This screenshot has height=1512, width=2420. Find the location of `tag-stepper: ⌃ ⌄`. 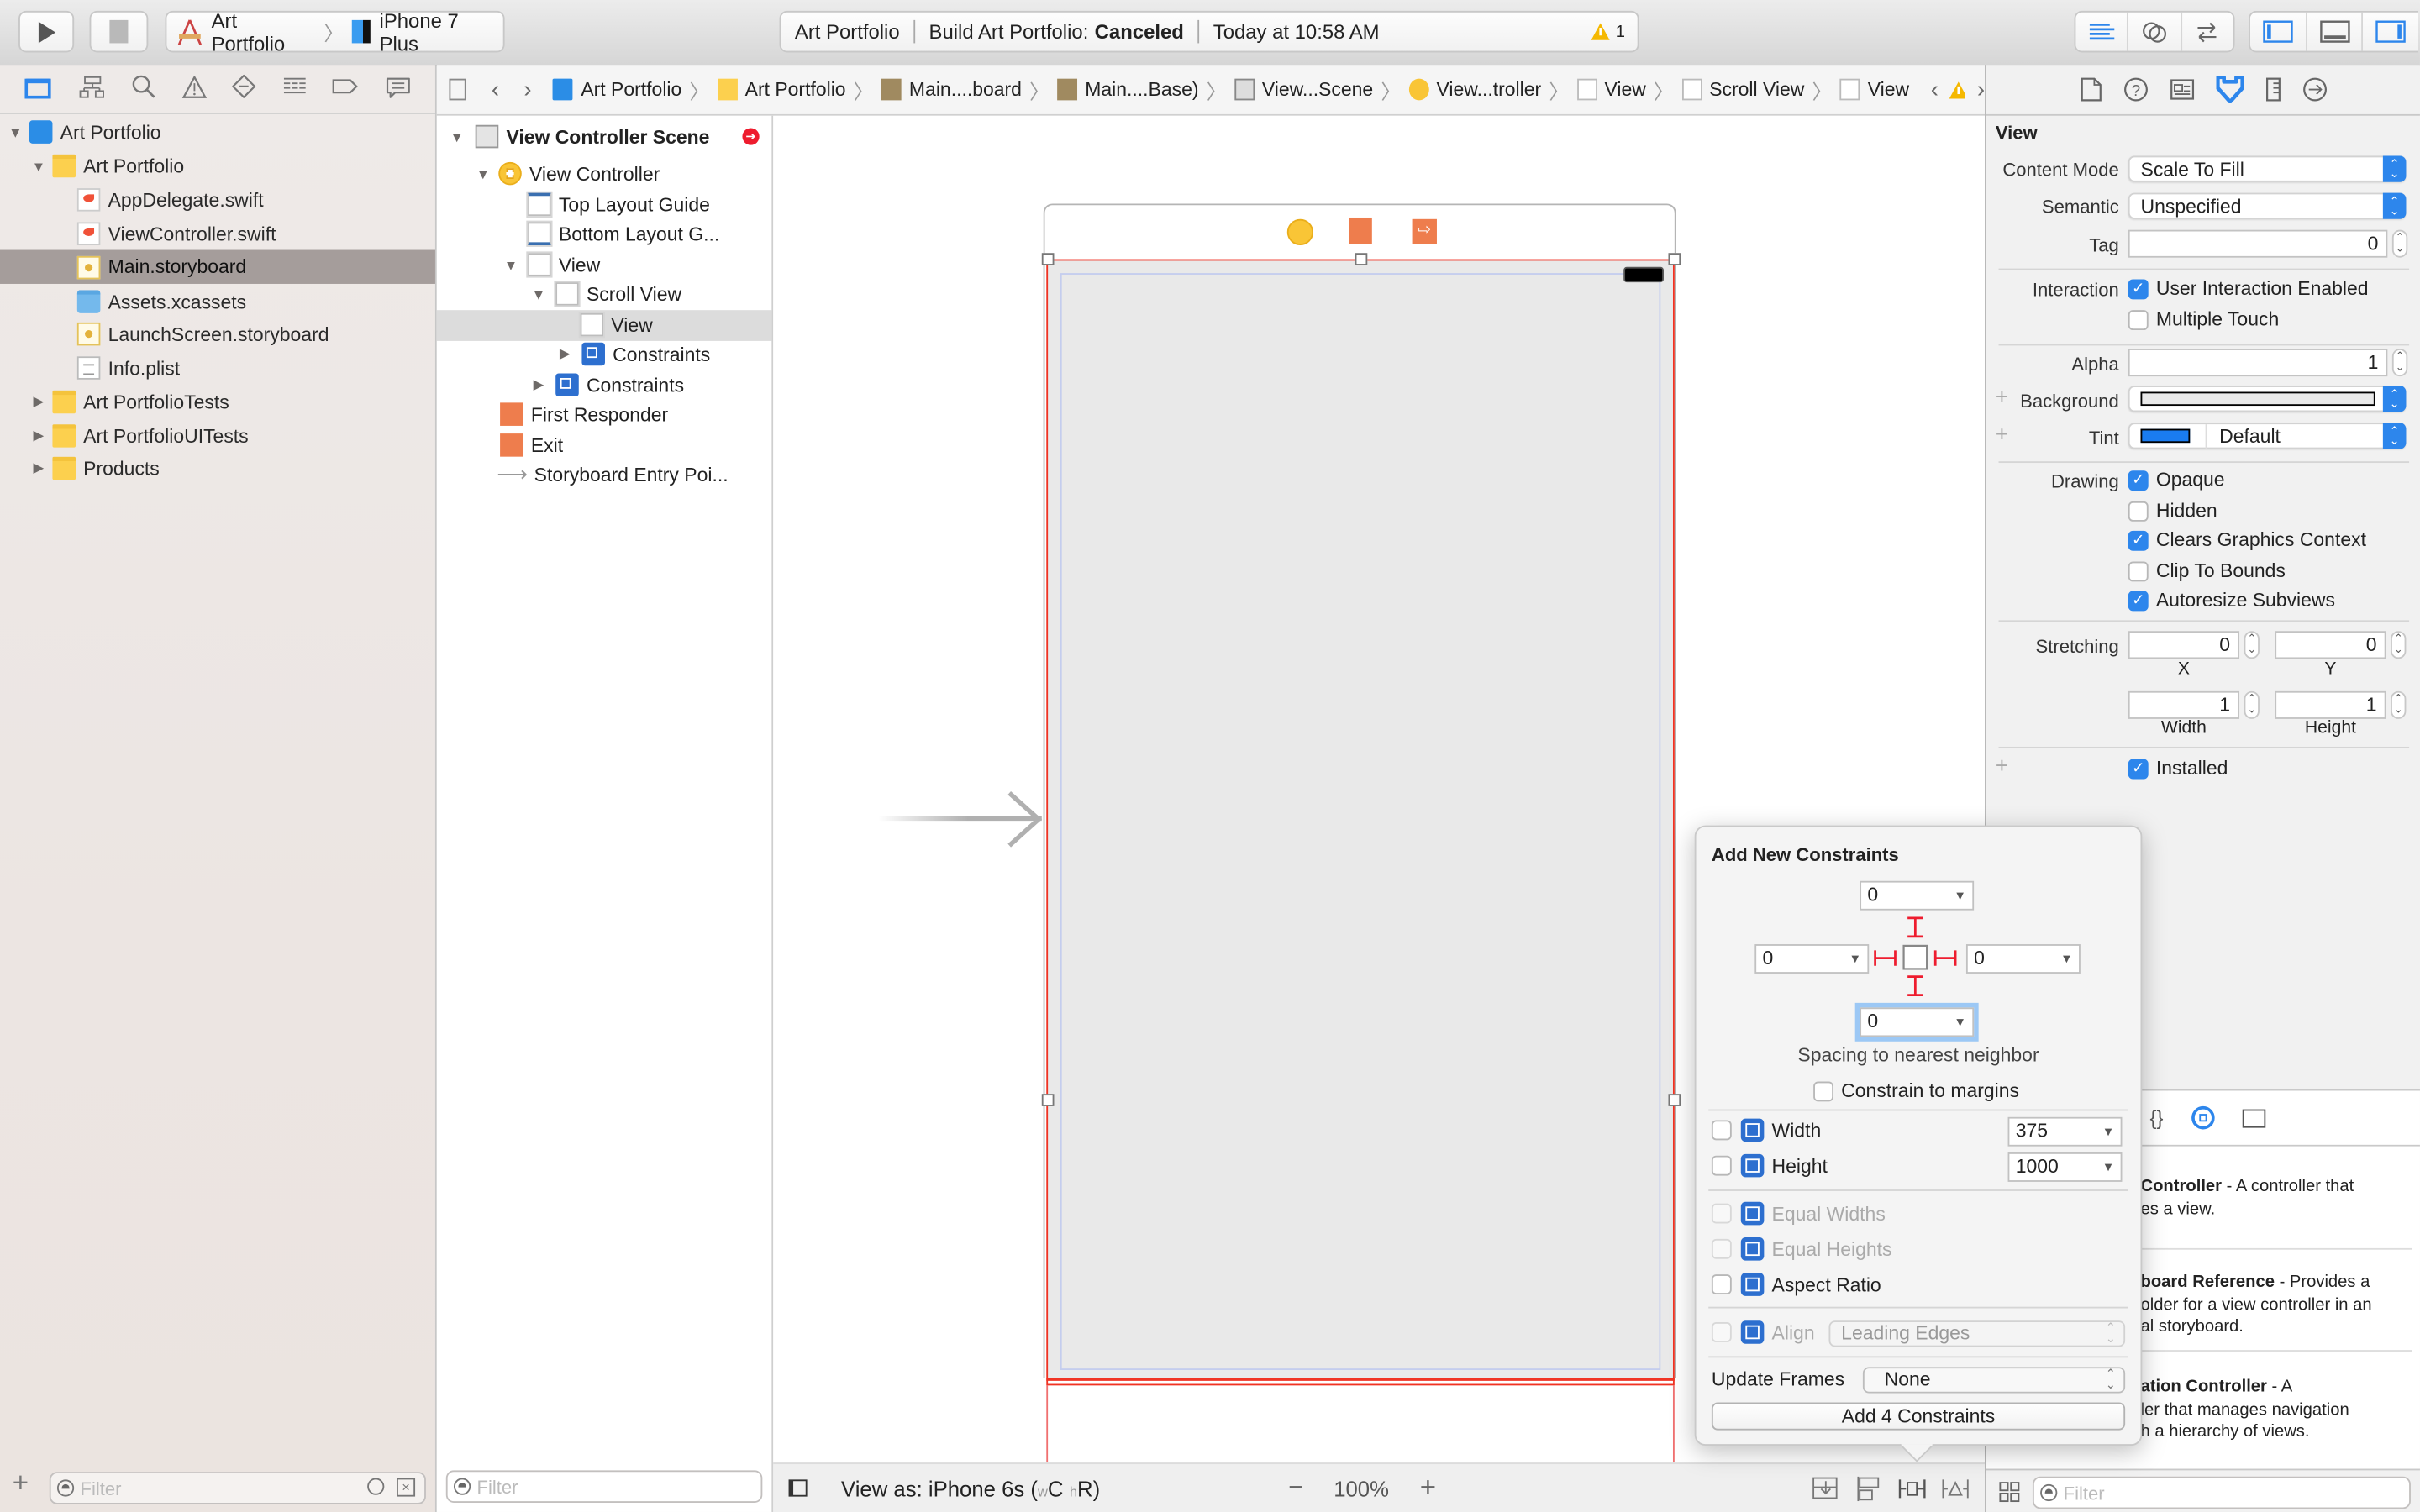

tag-stepper: ⌃ ⌄ is located at coordinates (2399, 243).